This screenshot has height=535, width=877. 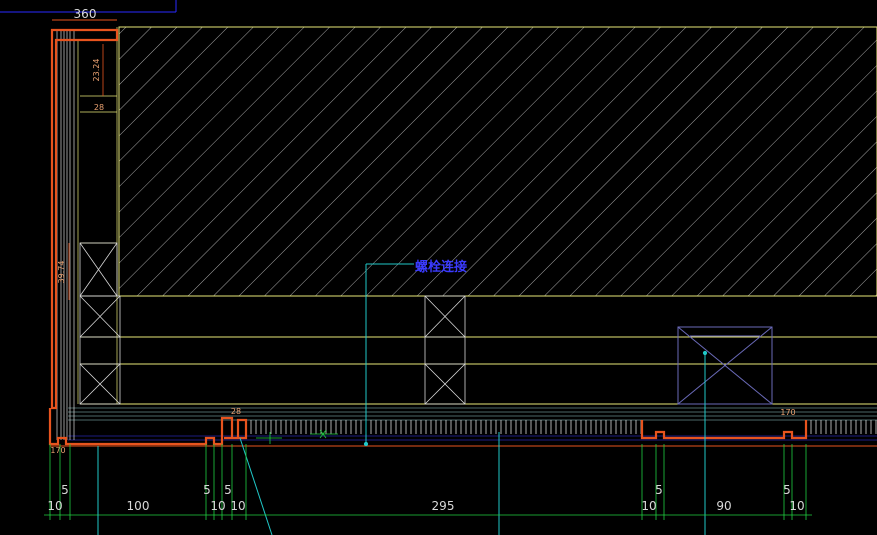 What do you see at coordinates (796, 506) in the screenshot?
I see `dim-10-e: 10` at bounding box center [796, 506].